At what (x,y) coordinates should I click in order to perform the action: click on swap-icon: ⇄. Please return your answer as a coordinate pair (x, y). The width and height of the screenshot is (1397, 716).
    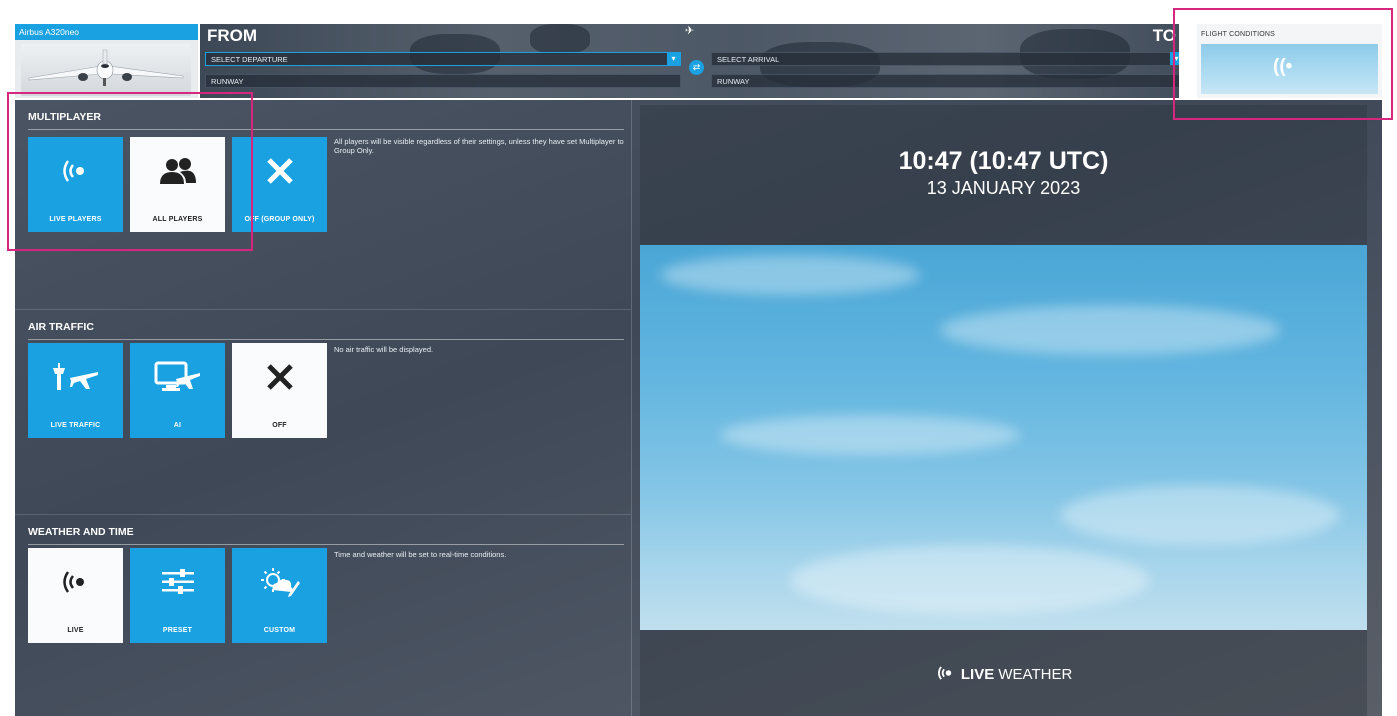
    Looking at the image, I should click on (696, 67).